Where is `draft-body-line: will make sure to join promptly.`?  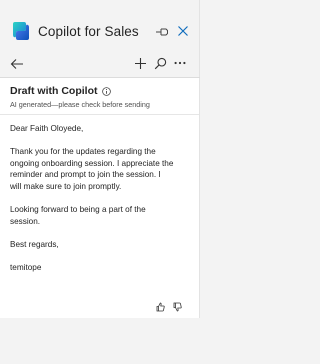
draft-body-line: will make sure to join promptly. is located at coordinates (66, 186).